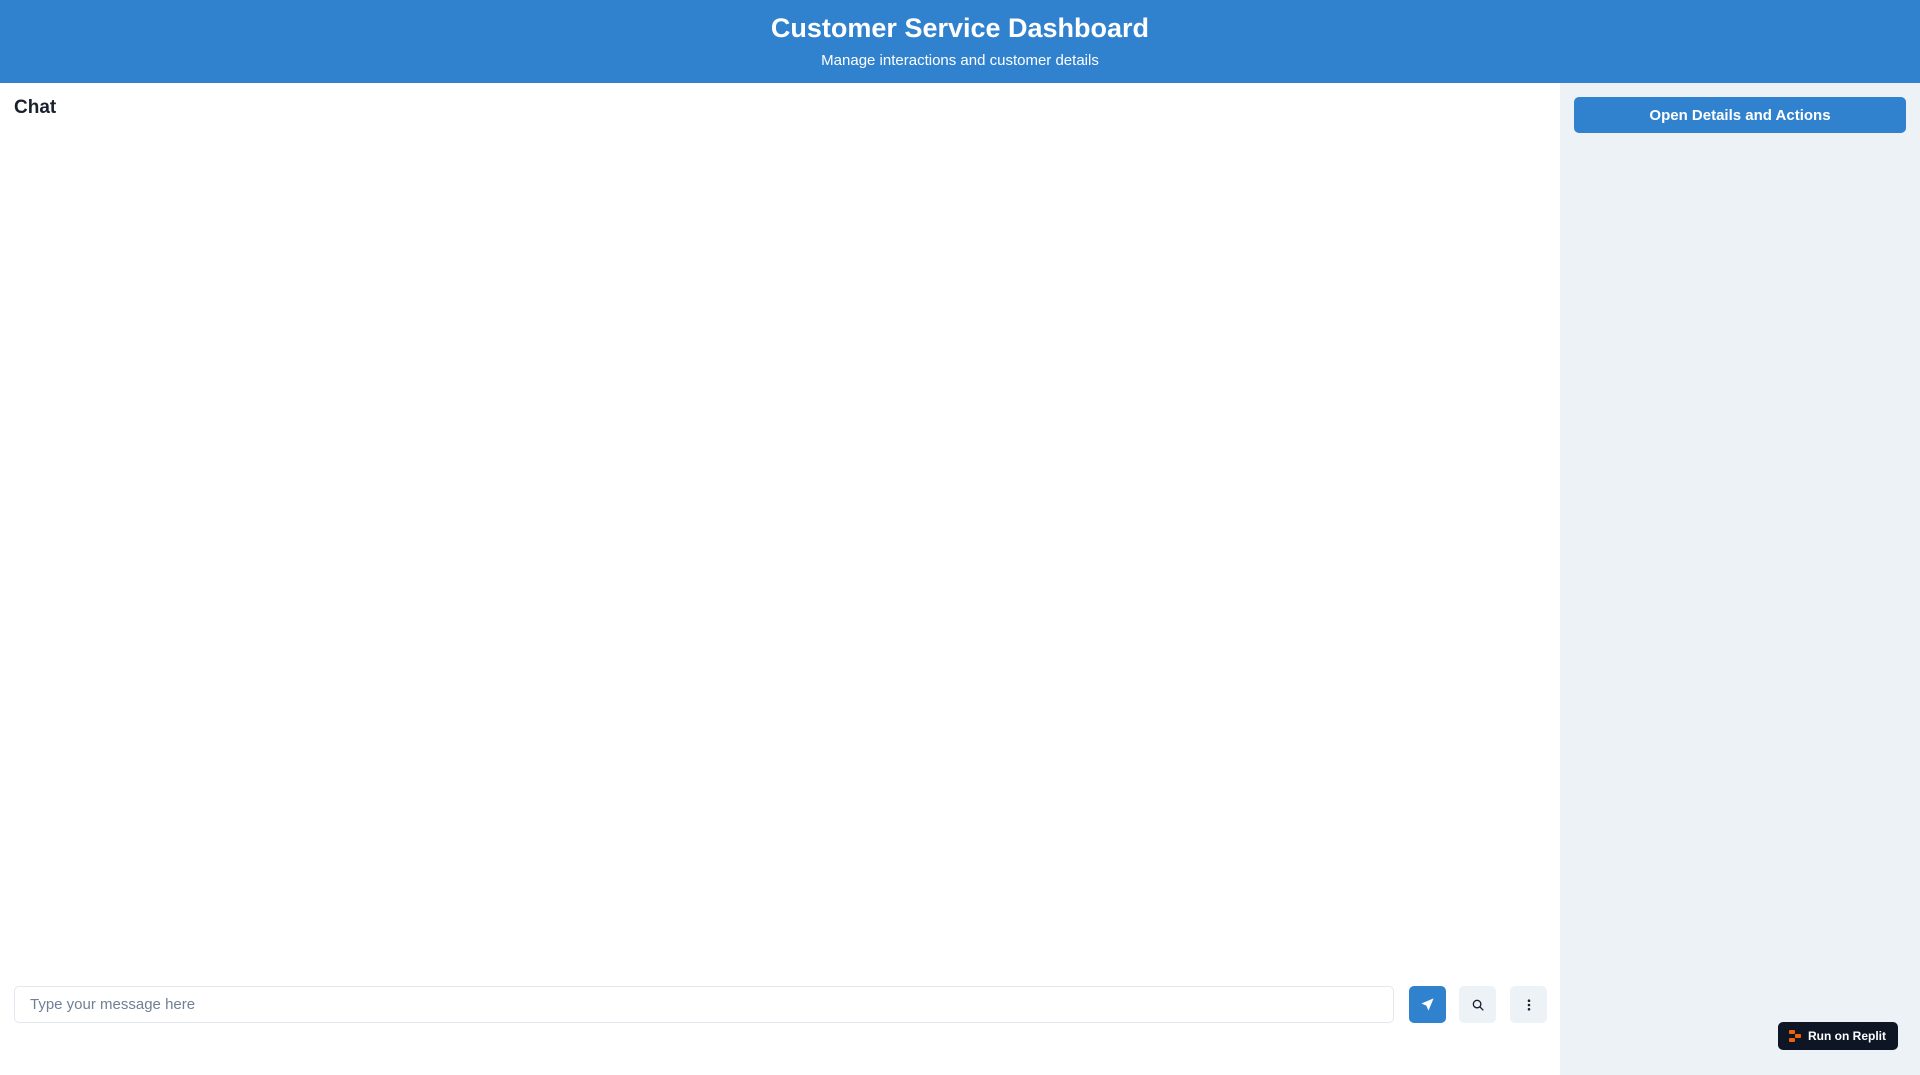  I want to click on search-icon, so click(1478, 1005).